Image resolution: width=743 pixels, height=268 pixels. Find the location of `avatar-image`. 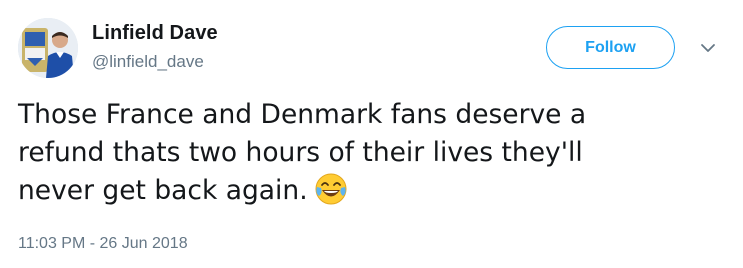

avatar-image is located at coordinates (48, 48).